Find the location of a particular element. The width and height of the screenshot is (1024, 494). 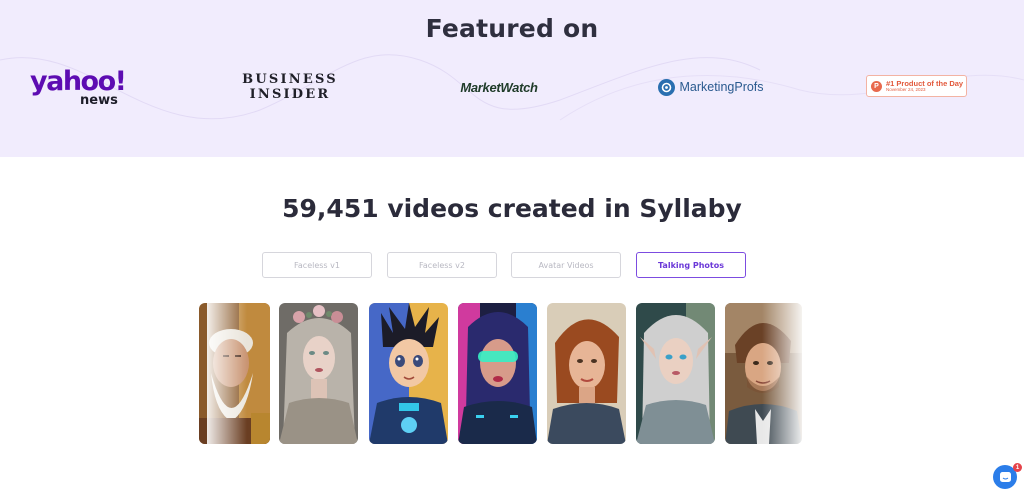

marketwatch-text: MarketWatch is located at coordinates (499, 87).